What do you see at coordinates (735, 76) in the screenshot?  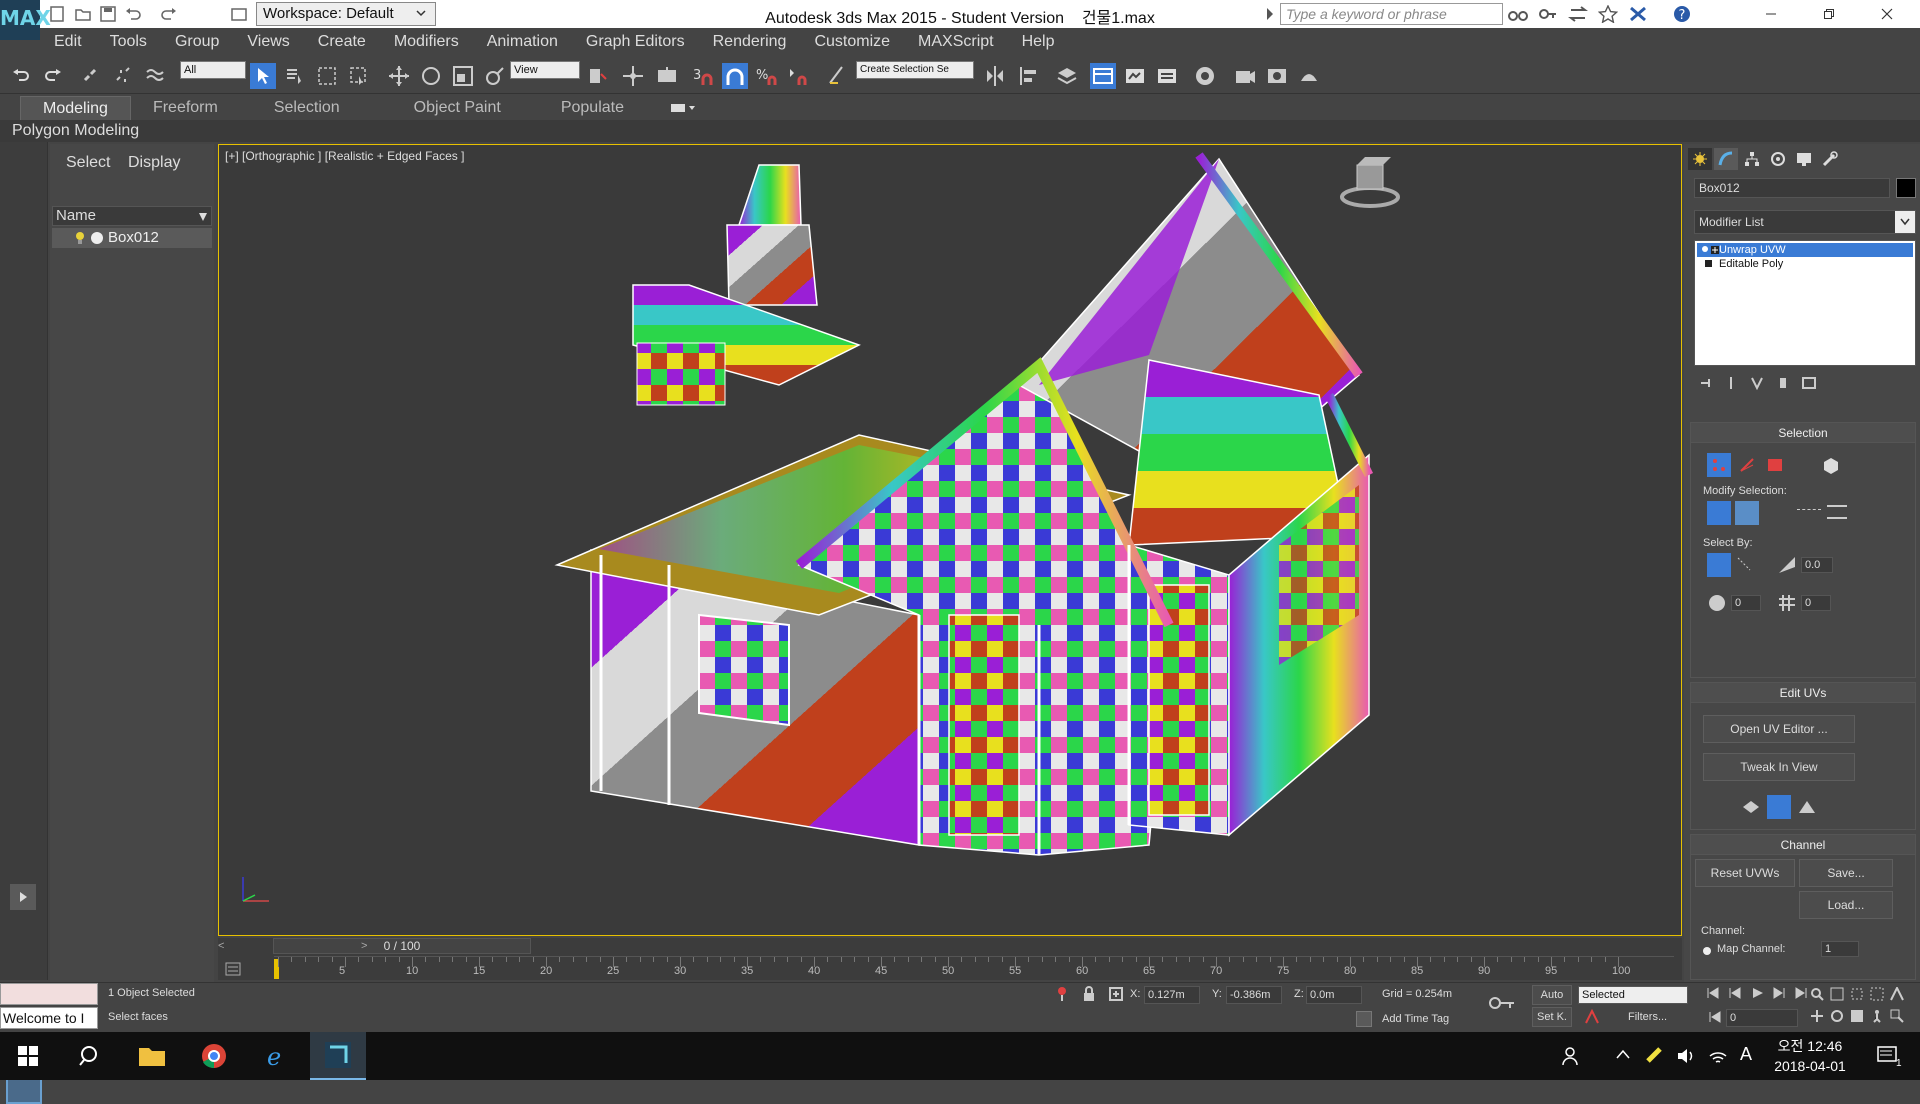 I see `angle-snap-icon` at bounding box center [735, 76].